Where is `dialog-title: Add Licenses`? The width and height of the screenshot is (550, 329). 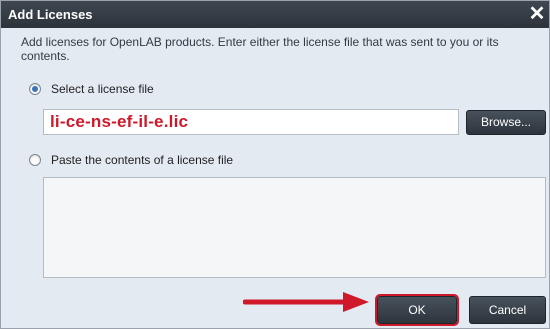 dialog-title: Add Licenses is located at coordinates (50, 14).